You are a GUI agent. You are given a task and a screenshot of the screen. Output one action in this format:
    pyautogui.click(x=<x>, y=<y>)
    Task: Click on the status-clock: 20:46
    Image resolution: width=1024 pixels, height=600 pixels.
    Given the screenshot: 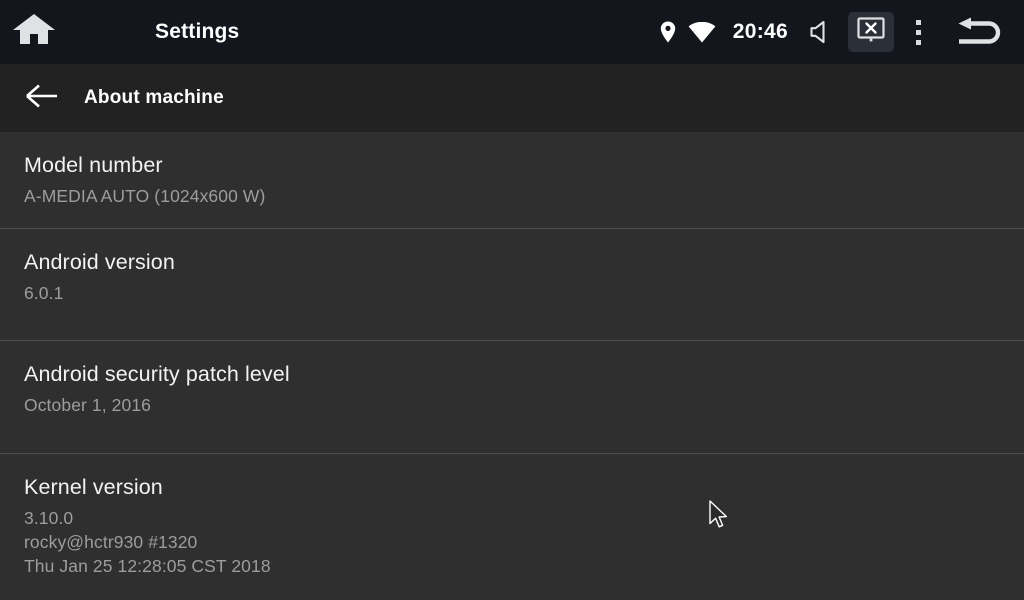 What is the action you would take?
    pyautogui.click(x=760, y=31)
    